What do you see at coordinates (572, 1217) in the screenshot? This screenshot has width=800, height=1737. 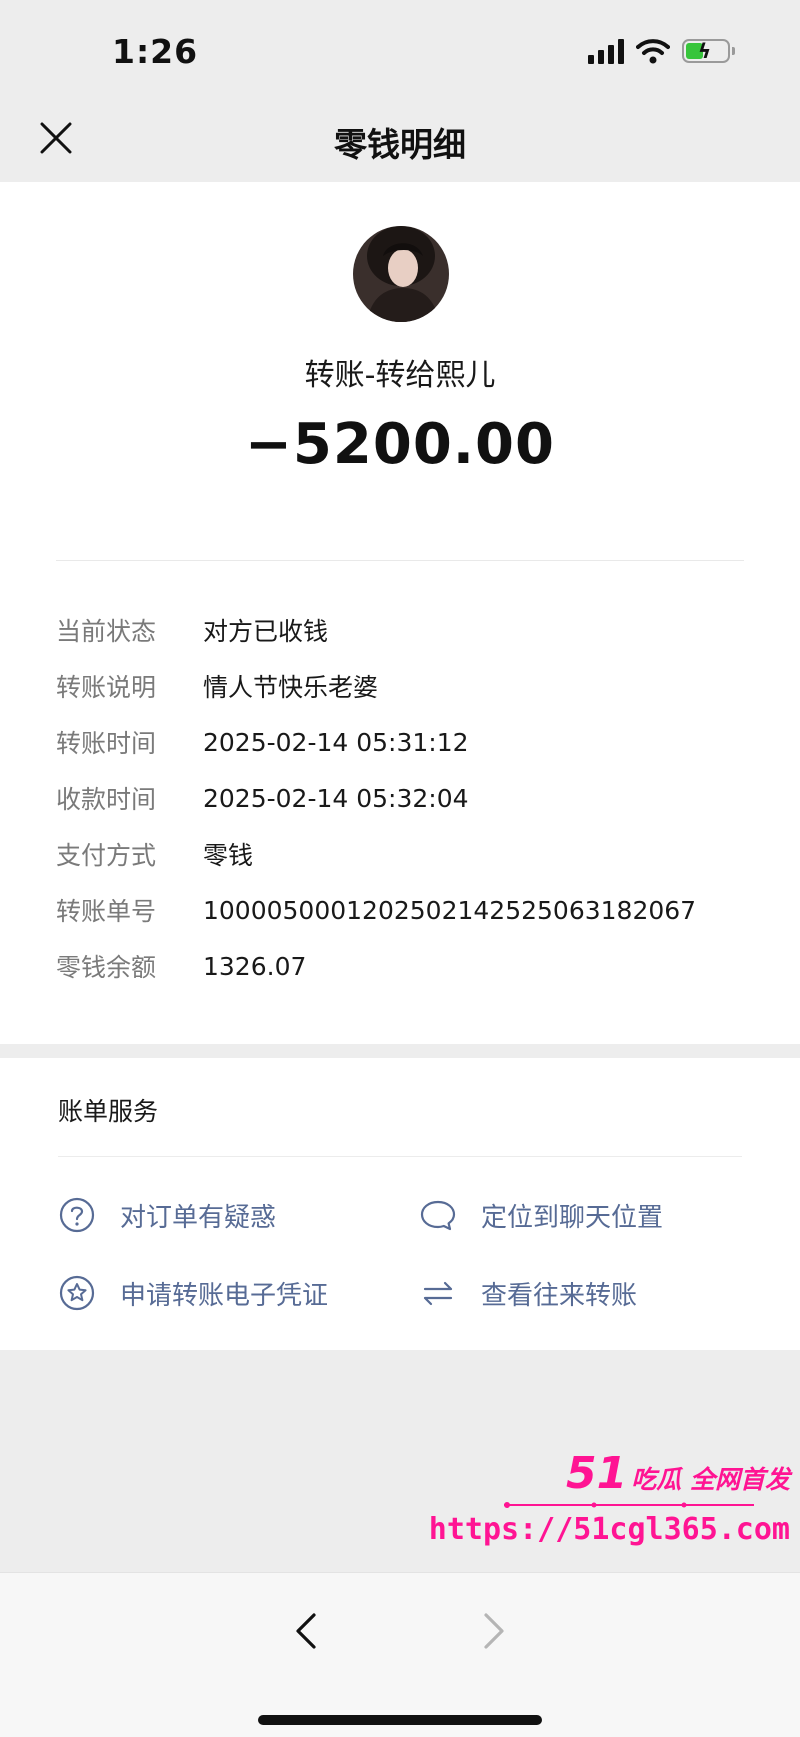 I see `service-label: 定位到聊天位置` at bounding box center [572, 1217].